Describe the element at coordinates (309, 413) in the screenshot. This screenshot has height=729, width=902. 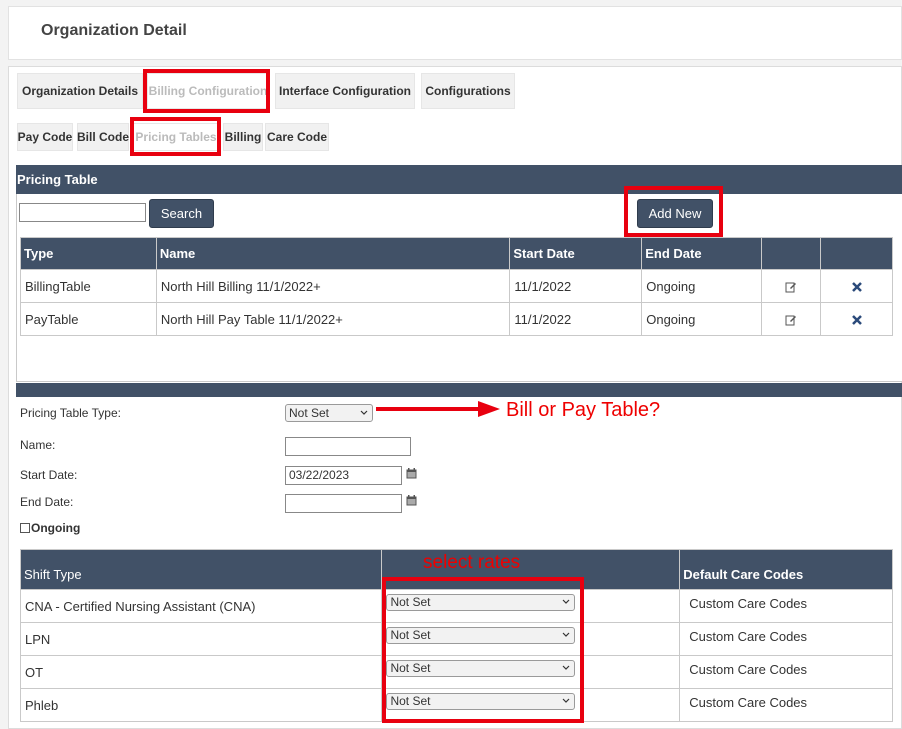
I see `pricing-table-type-value: Not Set` at that location.